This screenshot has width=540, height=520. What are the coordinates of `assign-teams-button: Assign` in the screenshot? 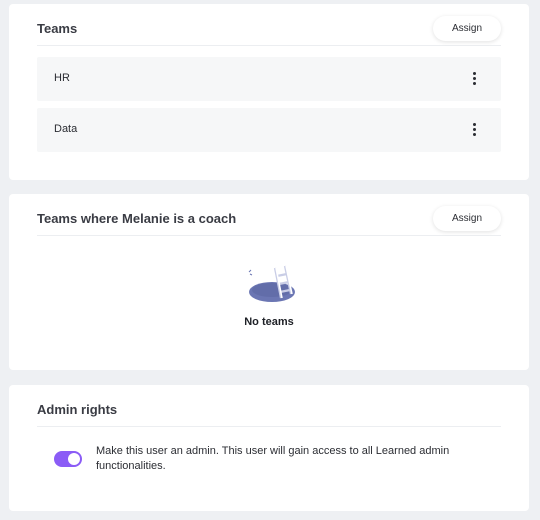 It's located at (467, 28).